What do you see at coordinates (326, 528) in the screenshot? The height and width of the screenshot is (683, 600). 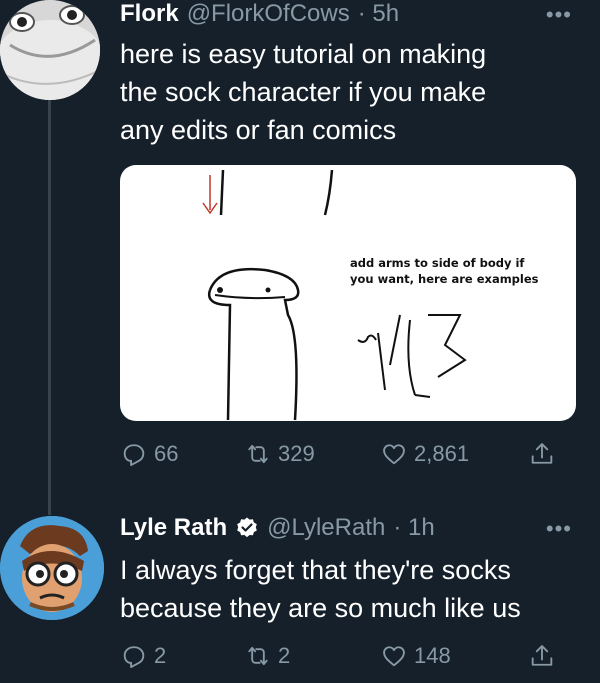 I see `user-handle: @LyleRath` at bounding box center [326, 528].